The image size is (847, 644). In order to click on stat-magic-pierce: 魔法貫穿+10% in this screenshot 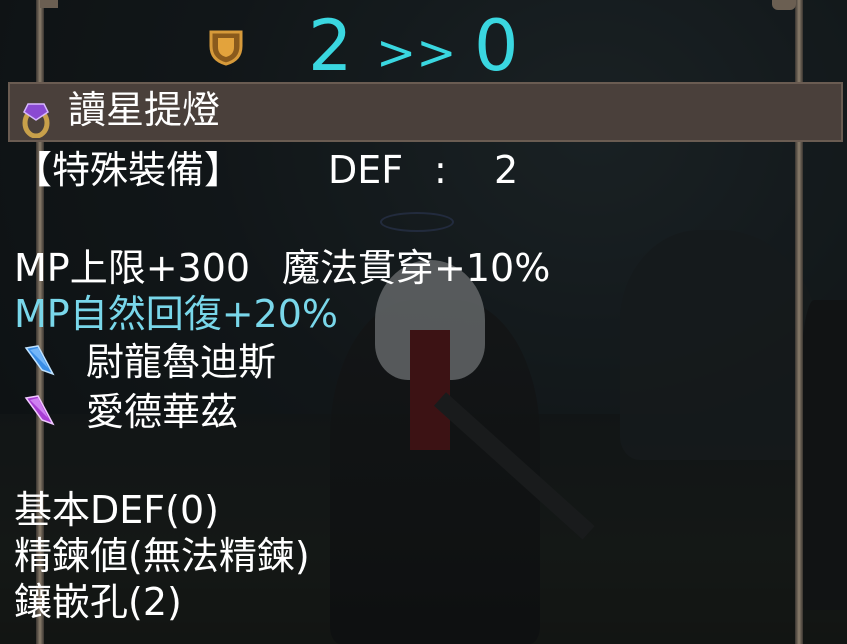, I will do `click(416, 268)`.